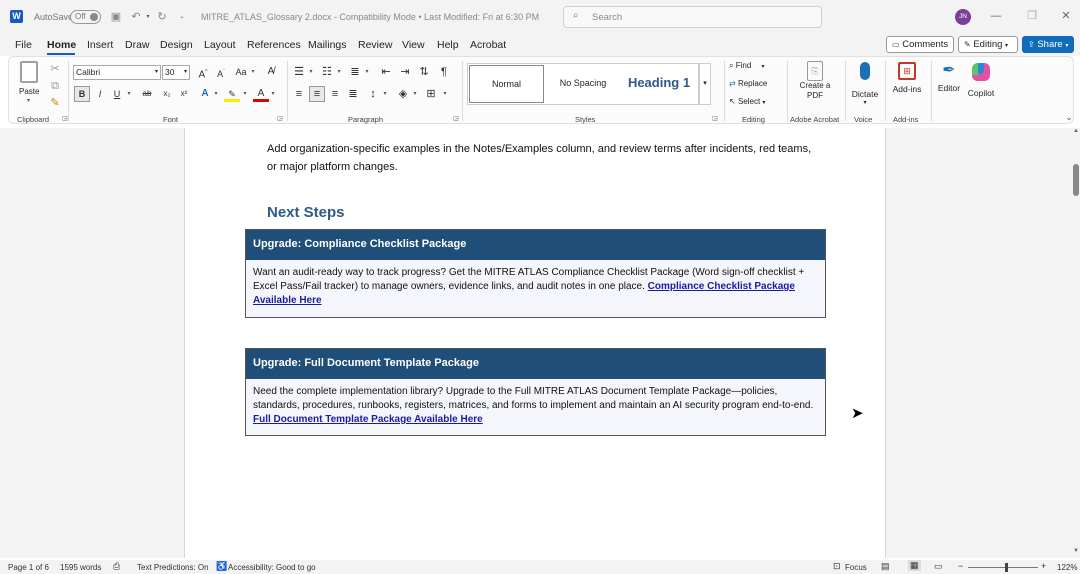  Describe the element at coordinates (1067, 567) in the screenshot. I see `zoom-level: 122%` at that location.